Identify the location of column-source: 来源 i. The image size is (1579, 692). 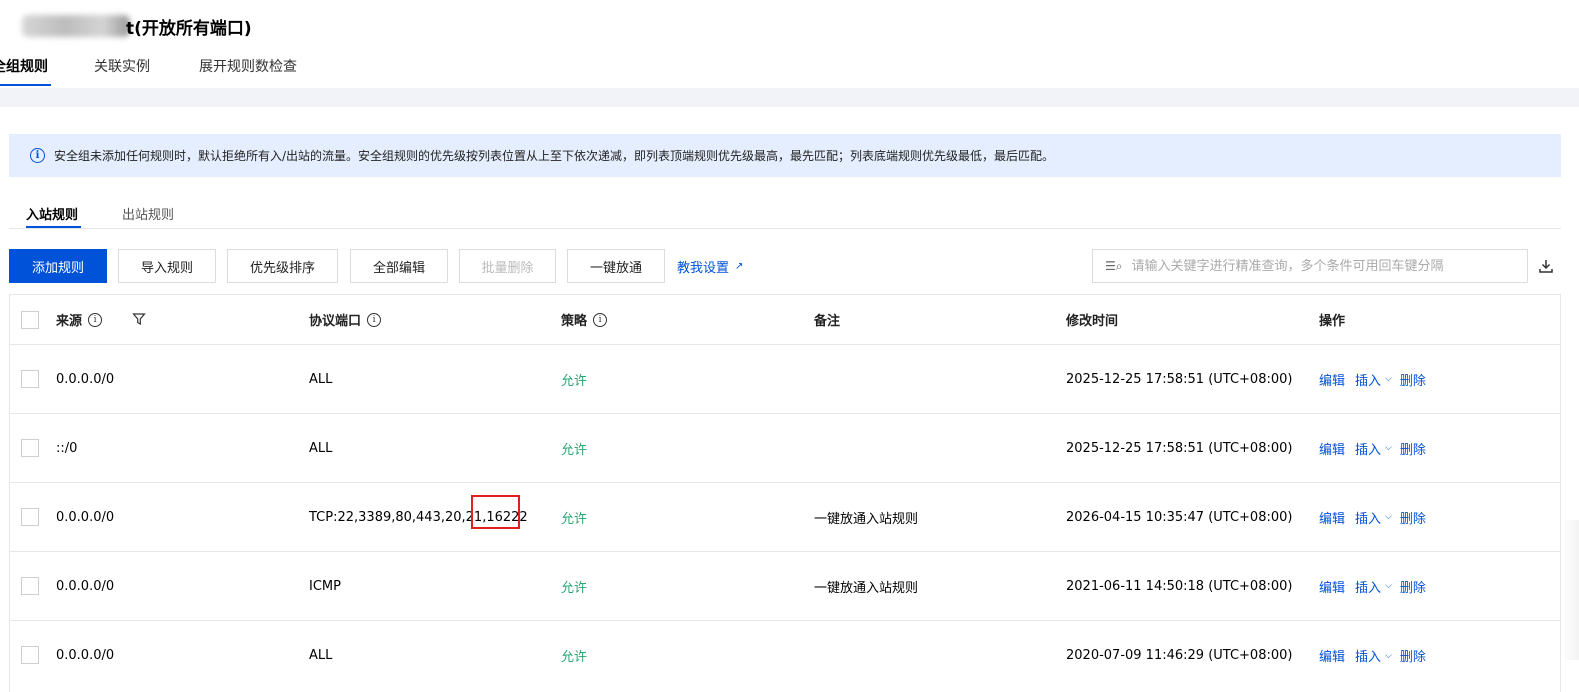
(79, 319).